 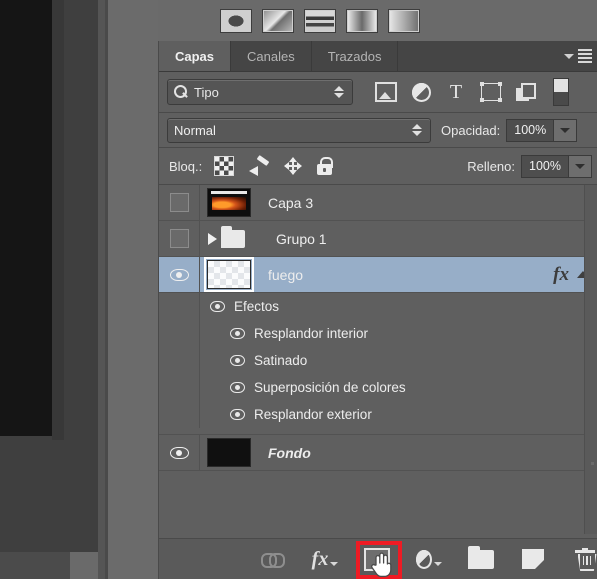 I want to click on layer-name-fondo: Fondo, so click(x=422, y=453).